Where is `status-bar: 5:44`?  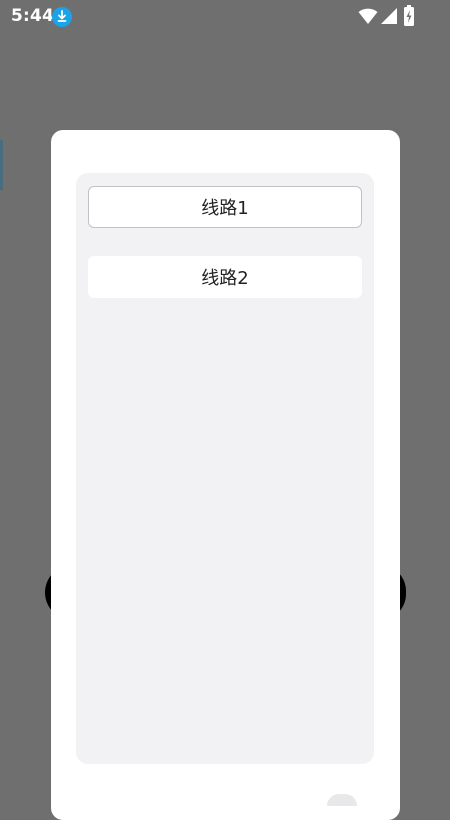
status-bar: 5:44 is located at coordinates (225, 17).